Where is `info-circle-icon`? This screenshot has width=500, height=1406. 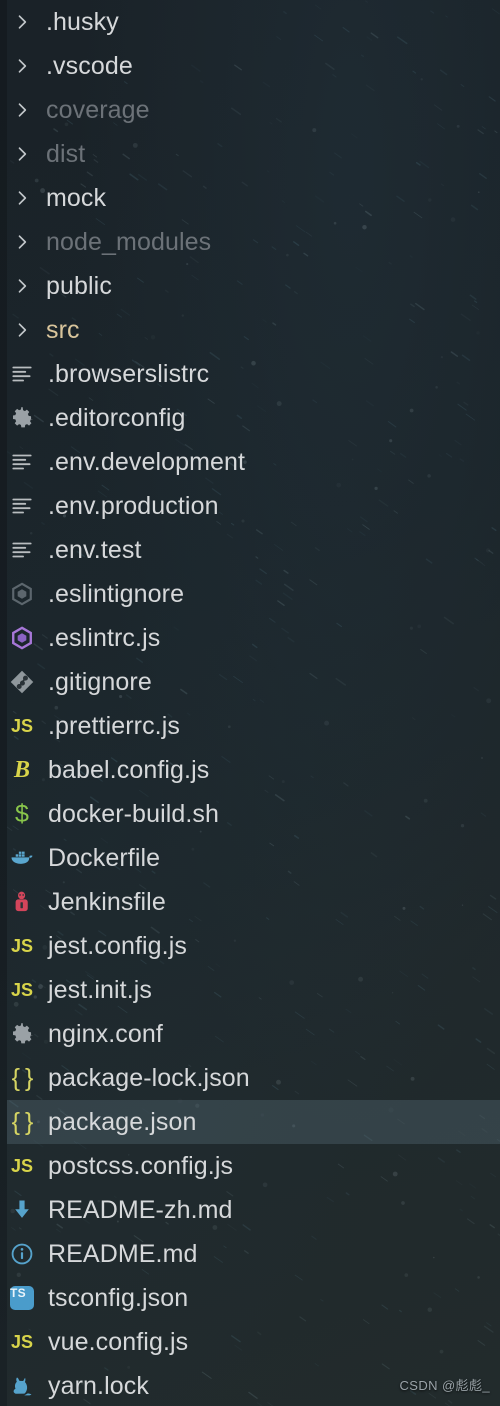 info-circle-icon is located at coordinates (22, 1254).